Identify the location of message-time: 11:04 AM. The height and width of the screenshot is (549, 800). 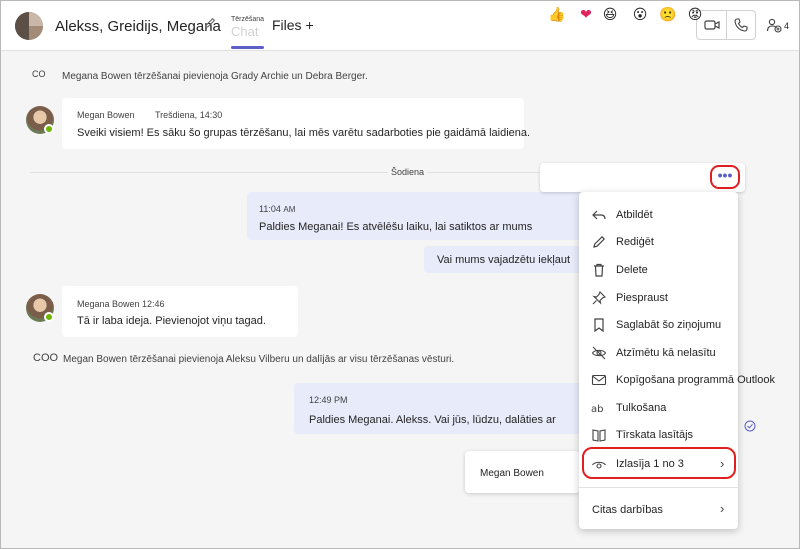
(277, 209).